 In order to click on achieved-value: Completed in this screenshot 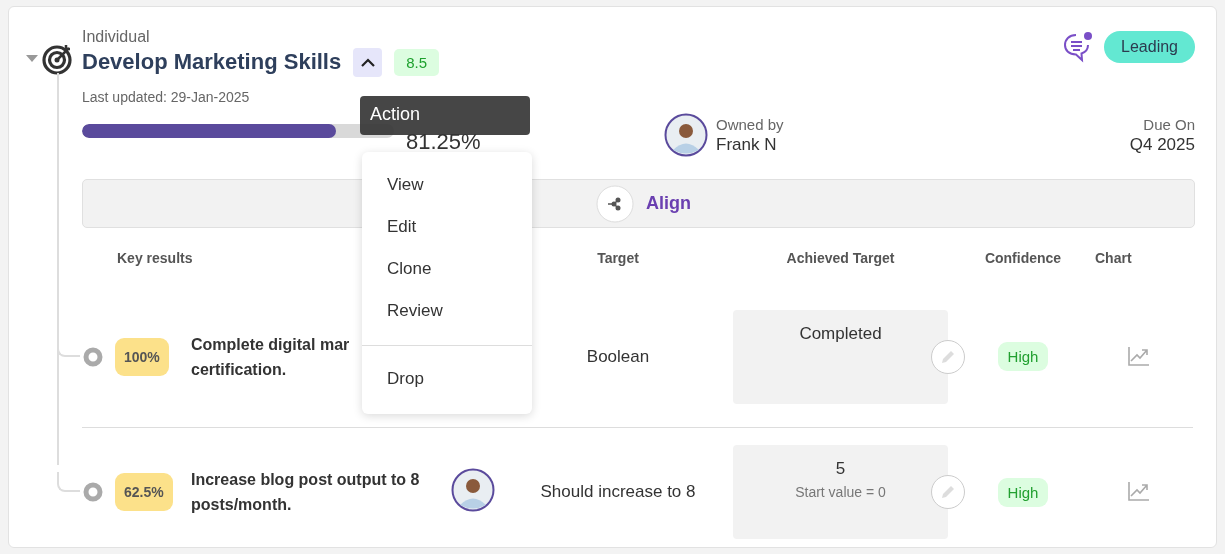, I will do `click(840, 333)`.